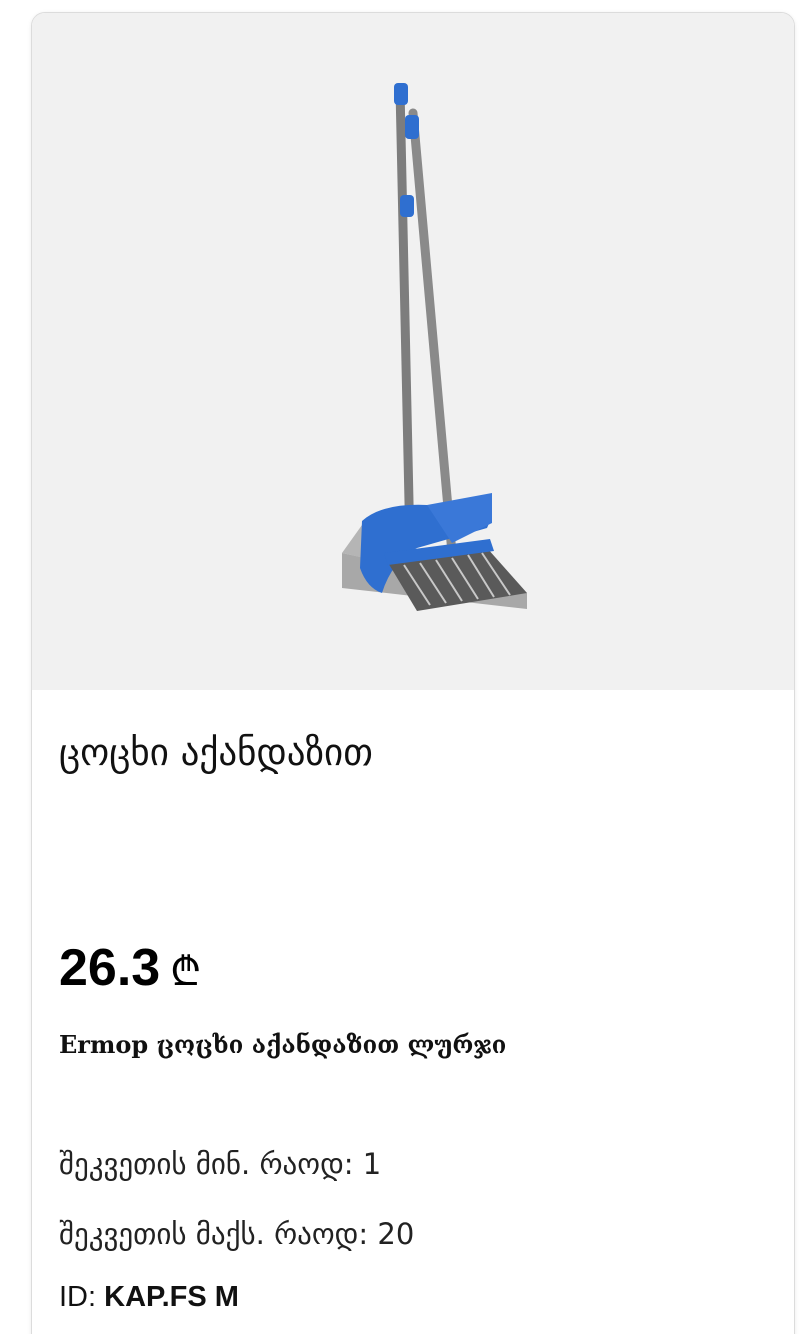 The height and width of the screenshot is (1334, 807). What do you see at coordinates (206, 1164) in the screenshot?
I see `order-min-label: შეკვეთის მინ. რაოდ:` at bounding box center [206, 1164].